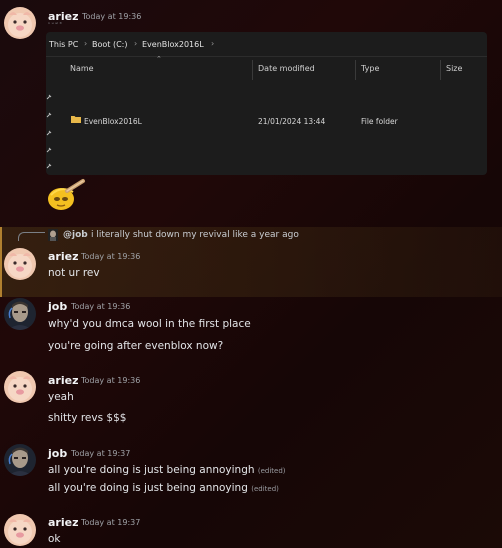 The height and width of the screenshot is (548, 502). I want to click on file-date-modified: 21/01/2024 13:44, so click(292, 121).